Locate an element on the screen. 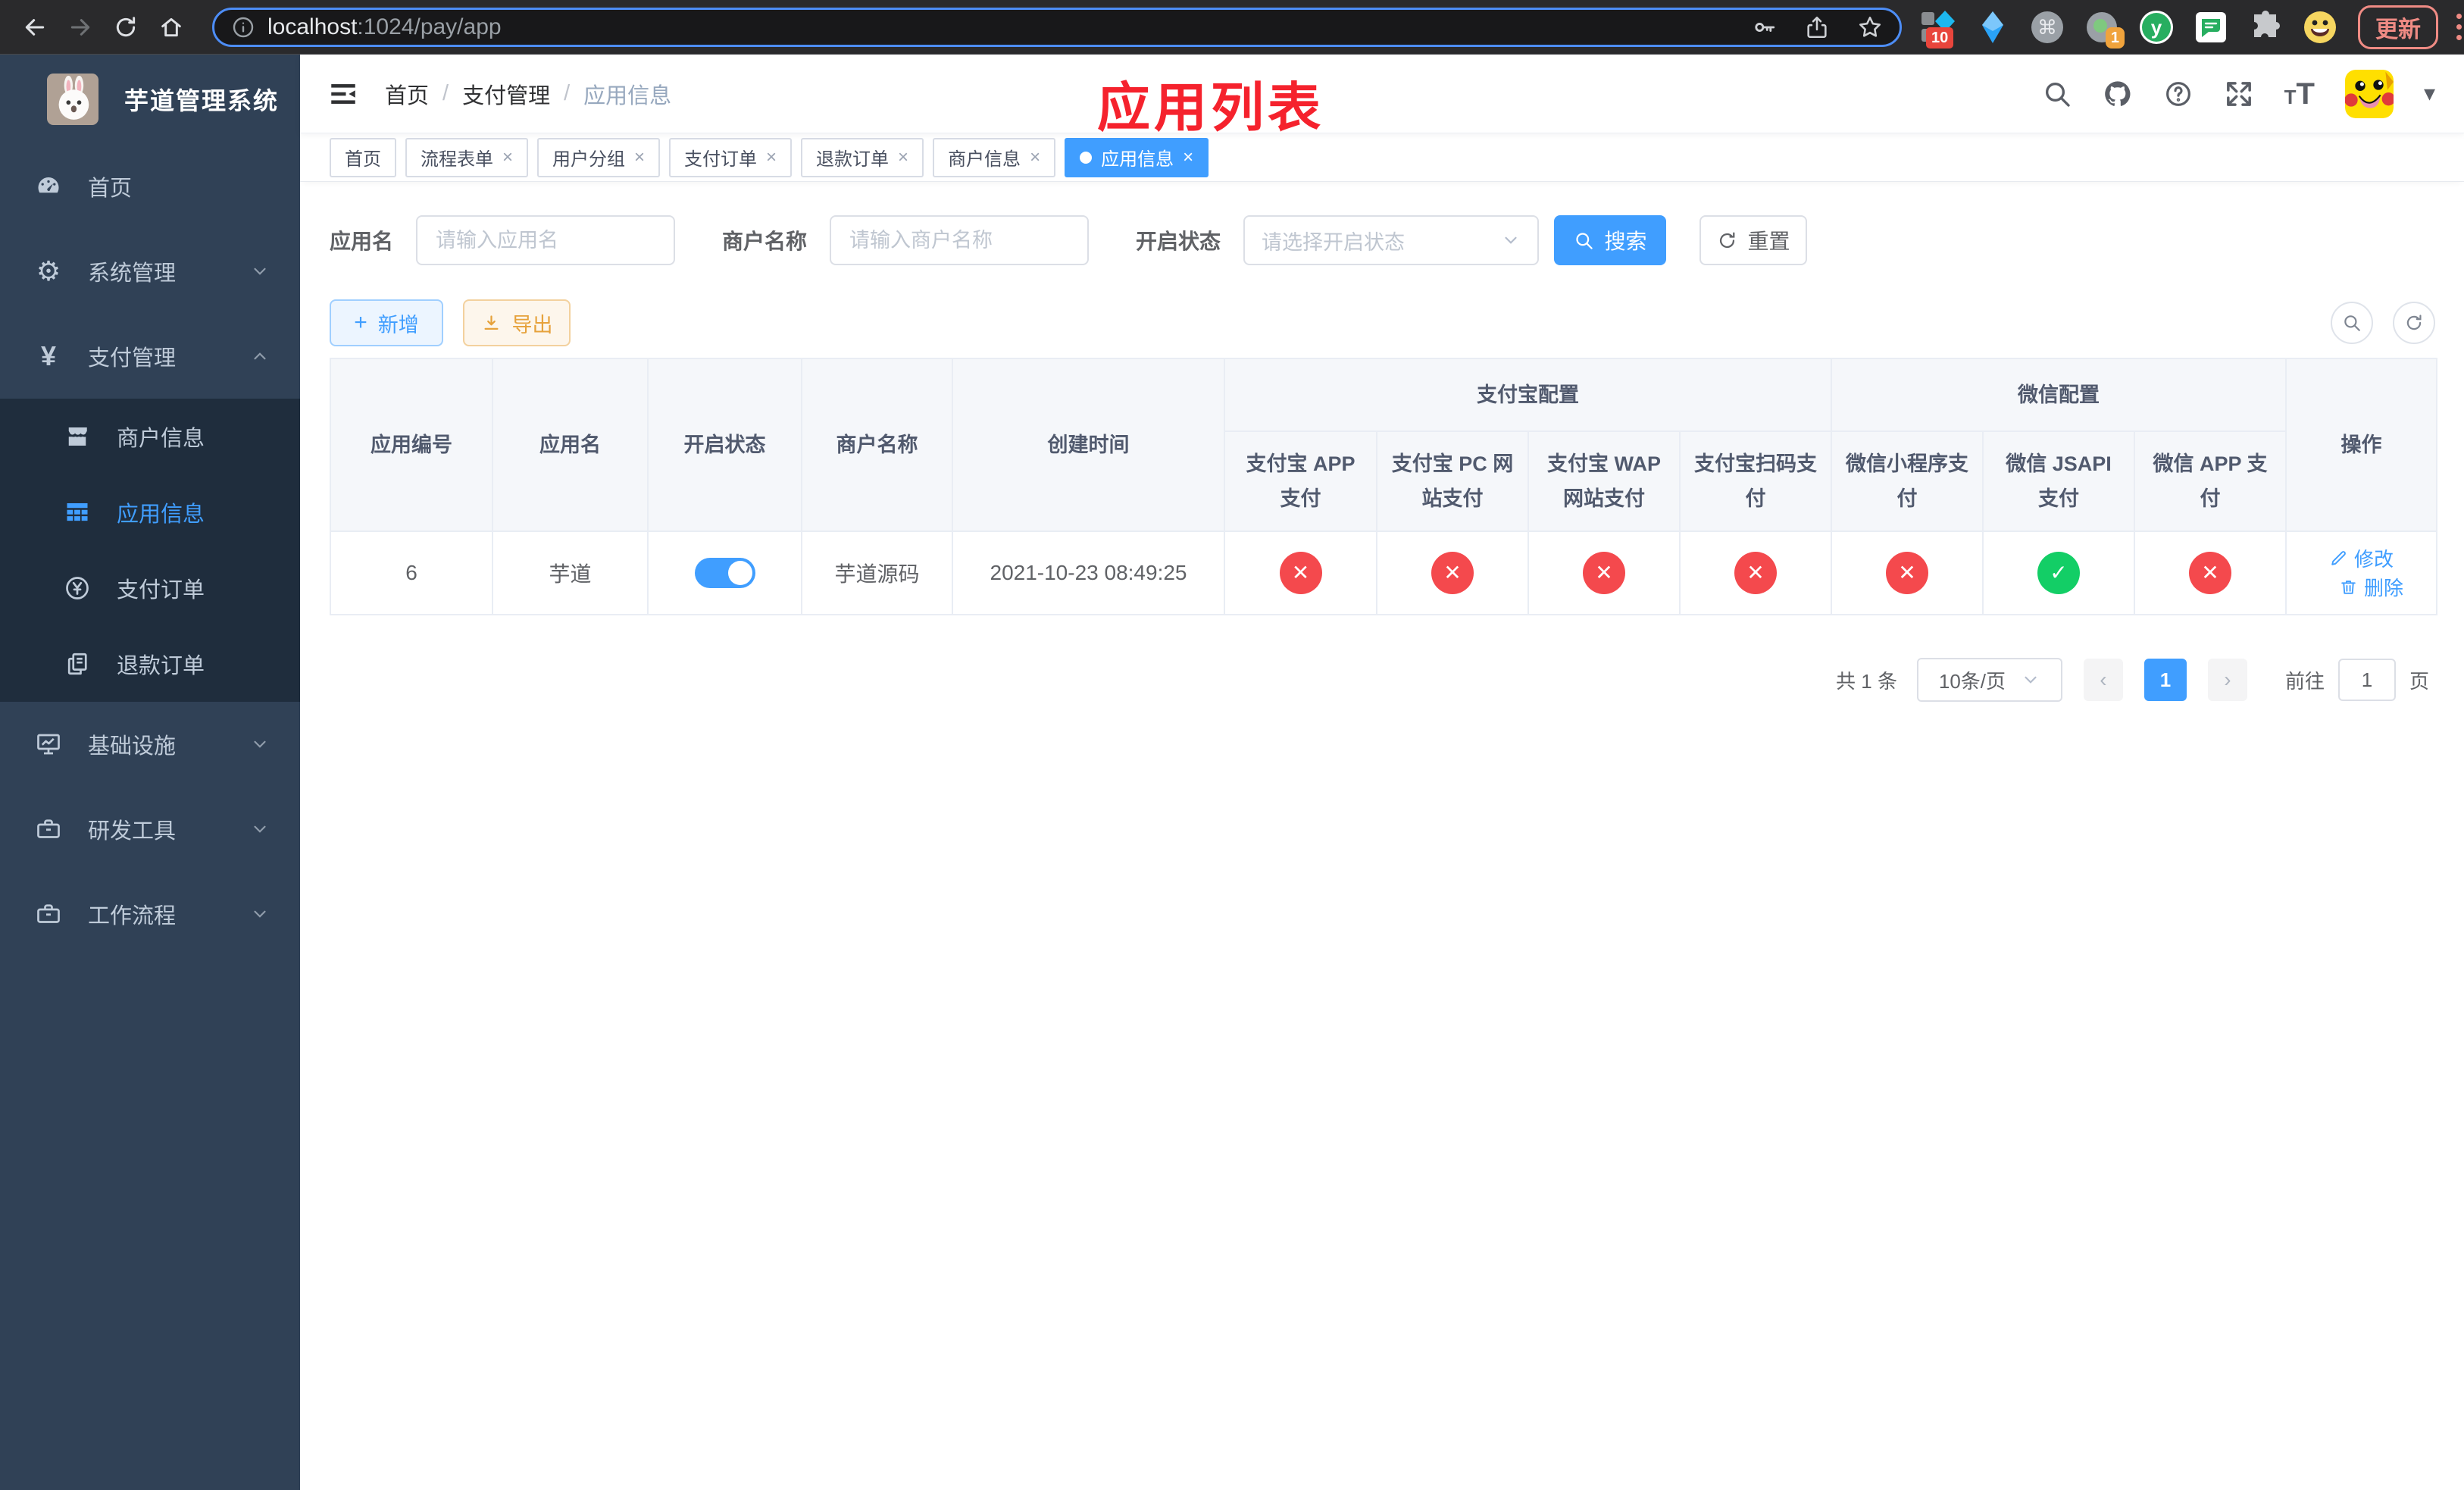  extension-tampermonkey-icon: 10 is located at coordinates (1938, 29).